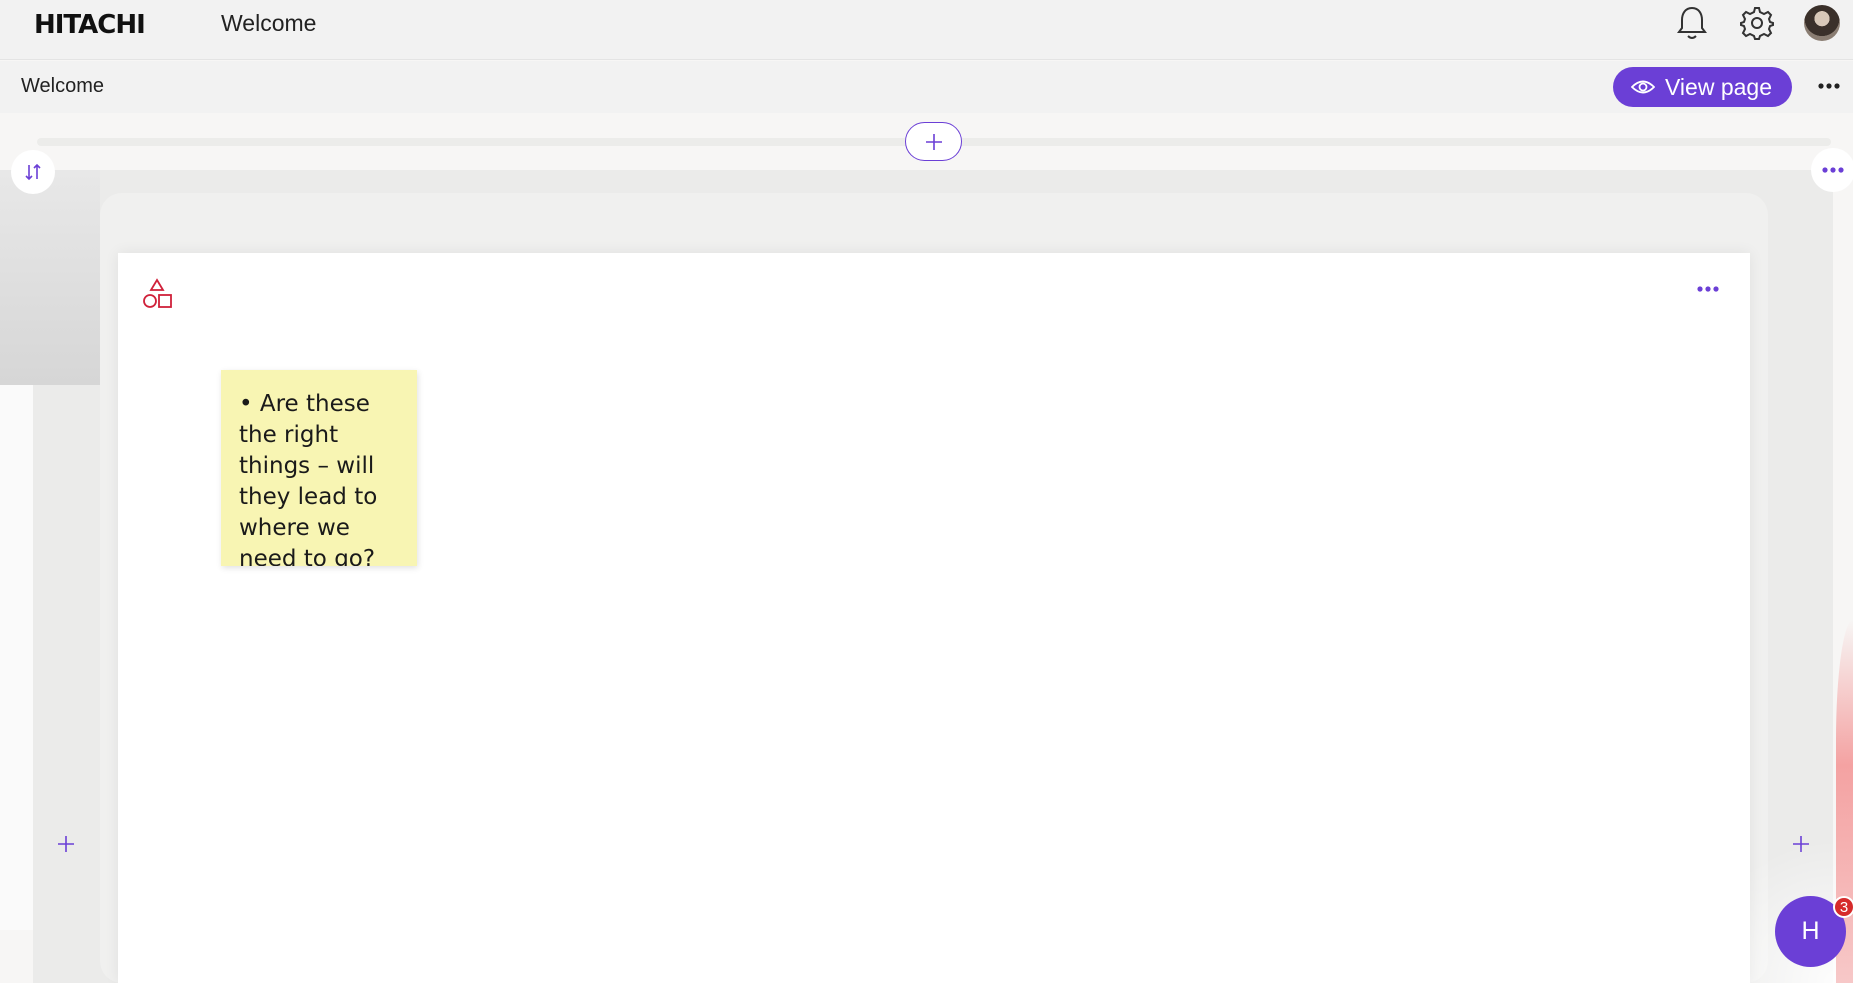 This screenshot has height=983, width=1853. I want to click on add-column-left-button, so click(66, 844).